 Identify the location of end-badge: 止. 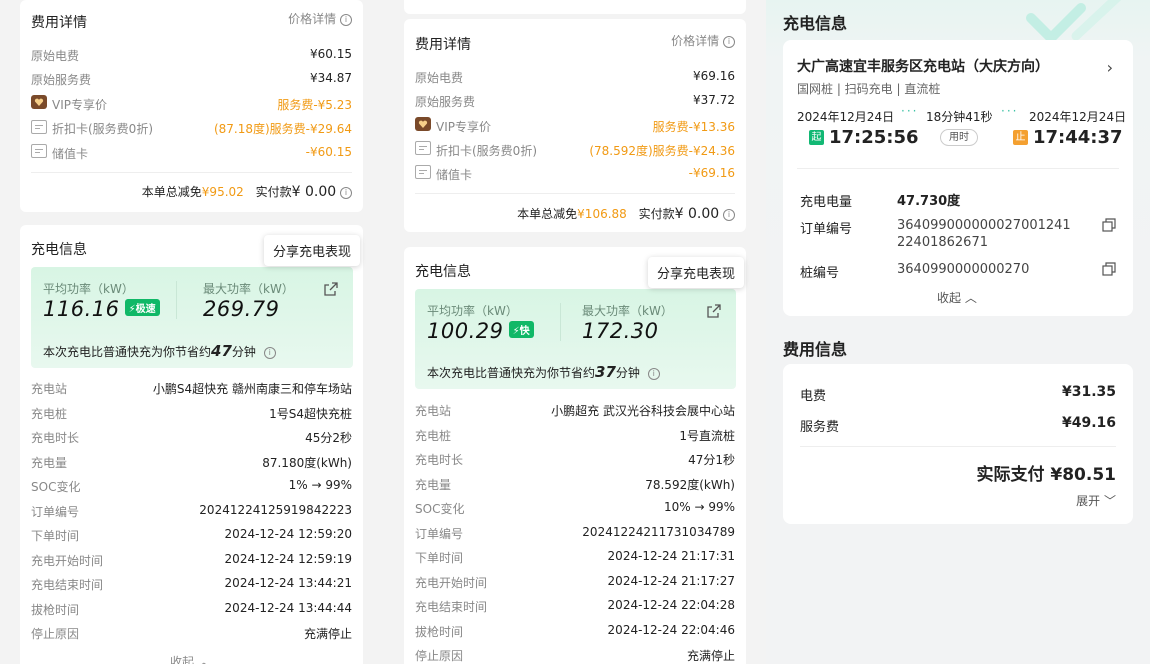
(1020, 137).